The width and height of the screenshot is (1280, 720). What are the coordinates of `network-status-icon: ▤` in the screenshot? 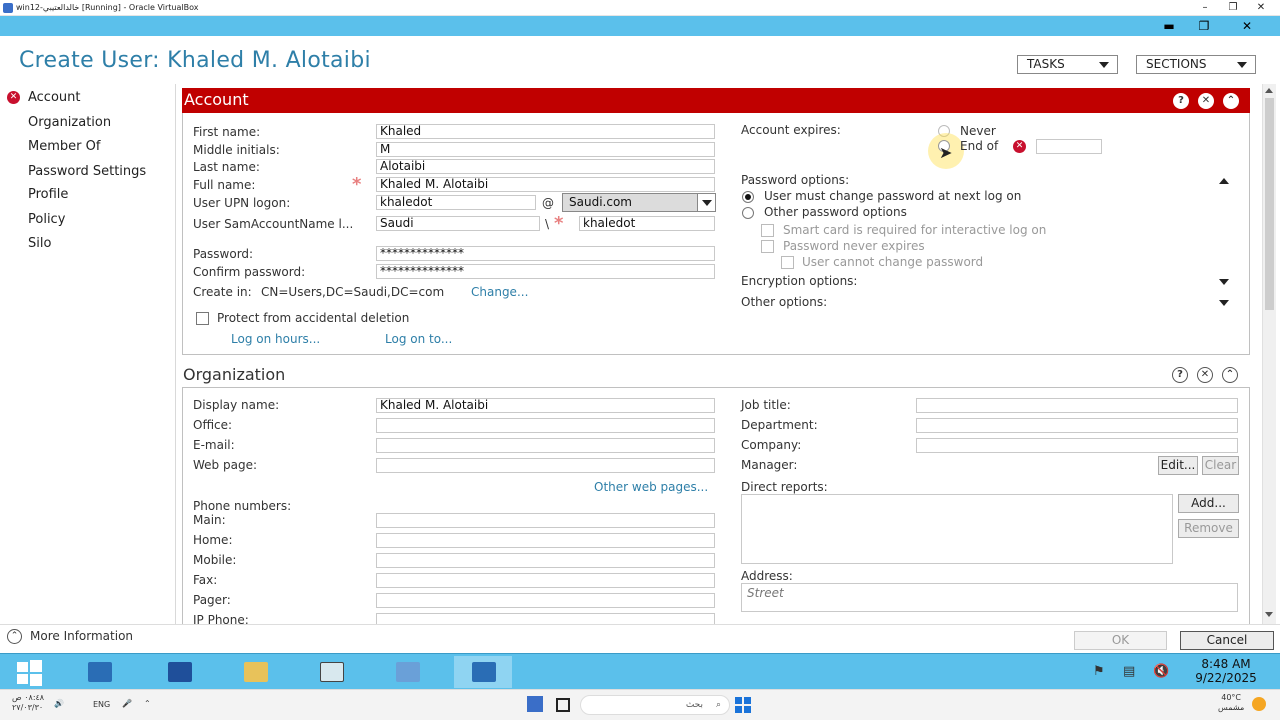 It's located at (1129, 671).